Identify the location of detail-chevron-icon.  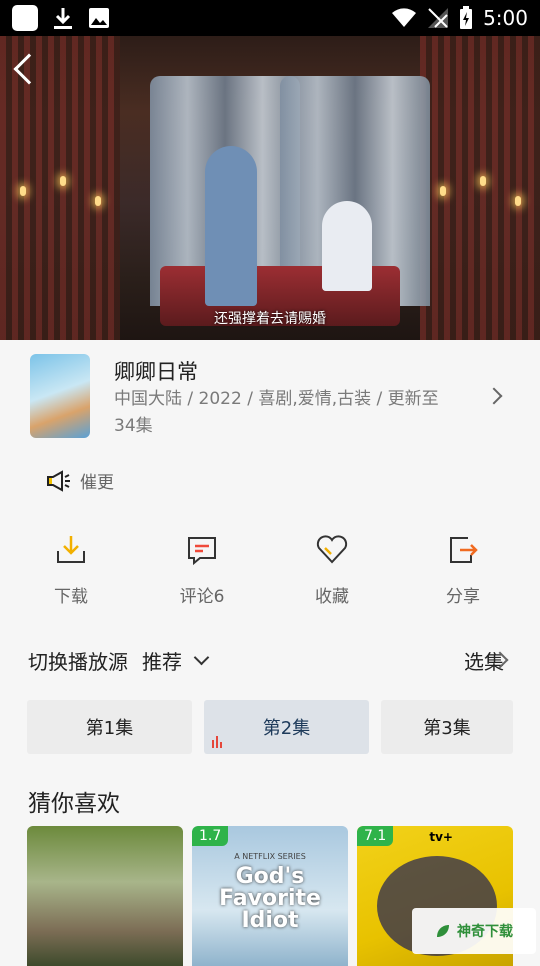
(494, 396).